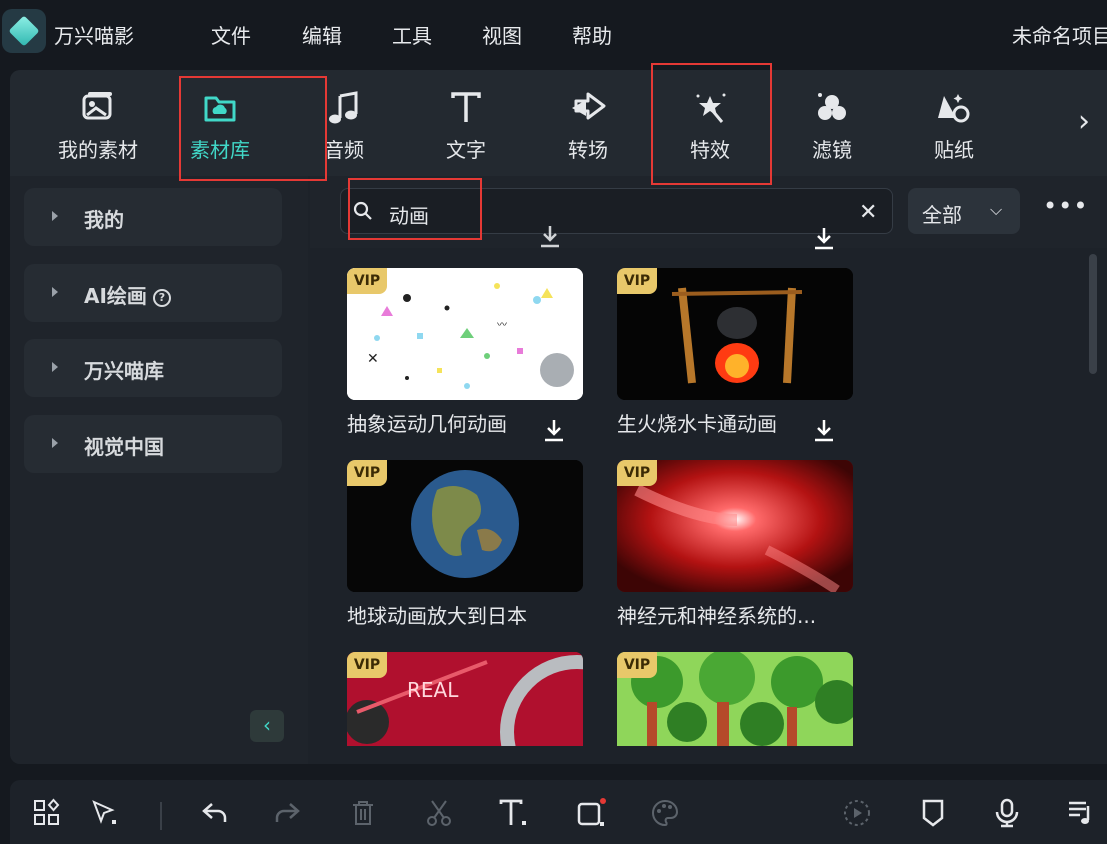  What do you see at coordinates (665, 813) in the screenshot?
I see `color-palette-icon` at bounding box center [665, 813].